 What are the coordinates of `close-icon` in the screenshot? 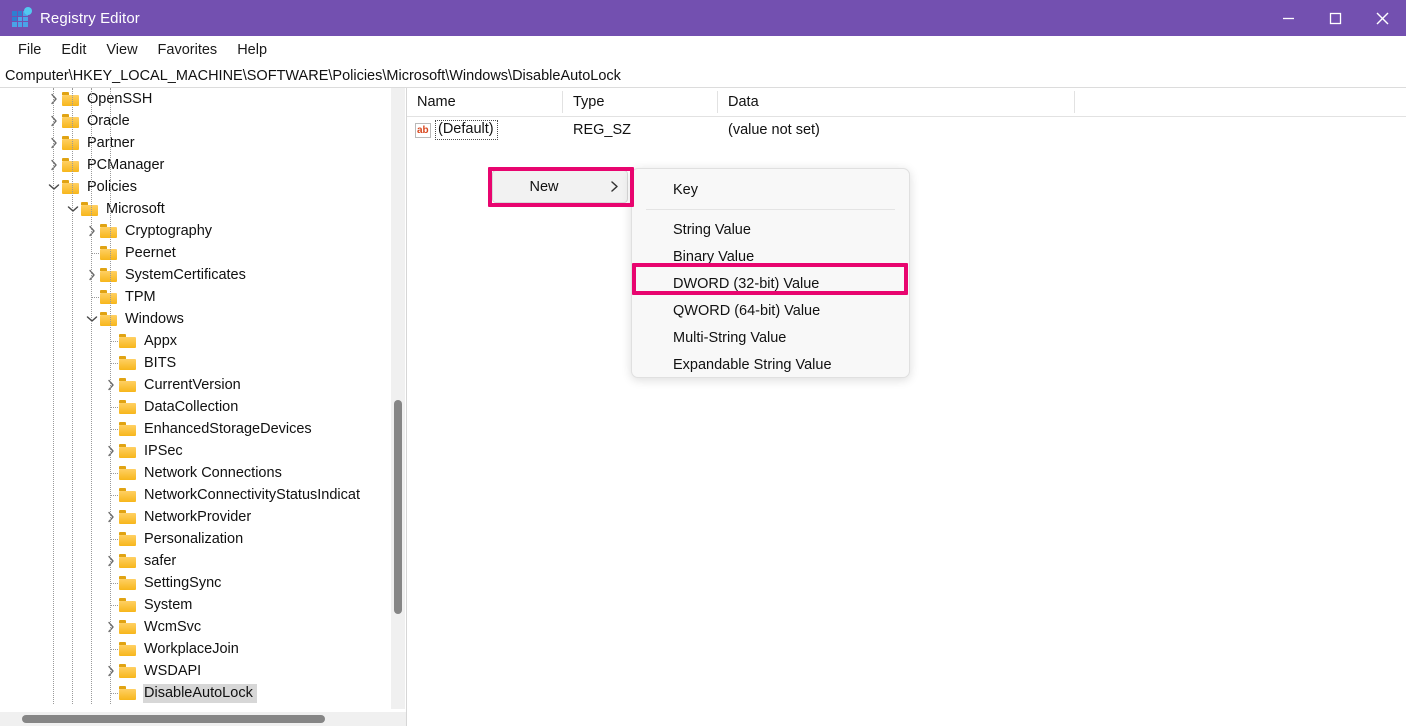 It's located at (1382, 18).